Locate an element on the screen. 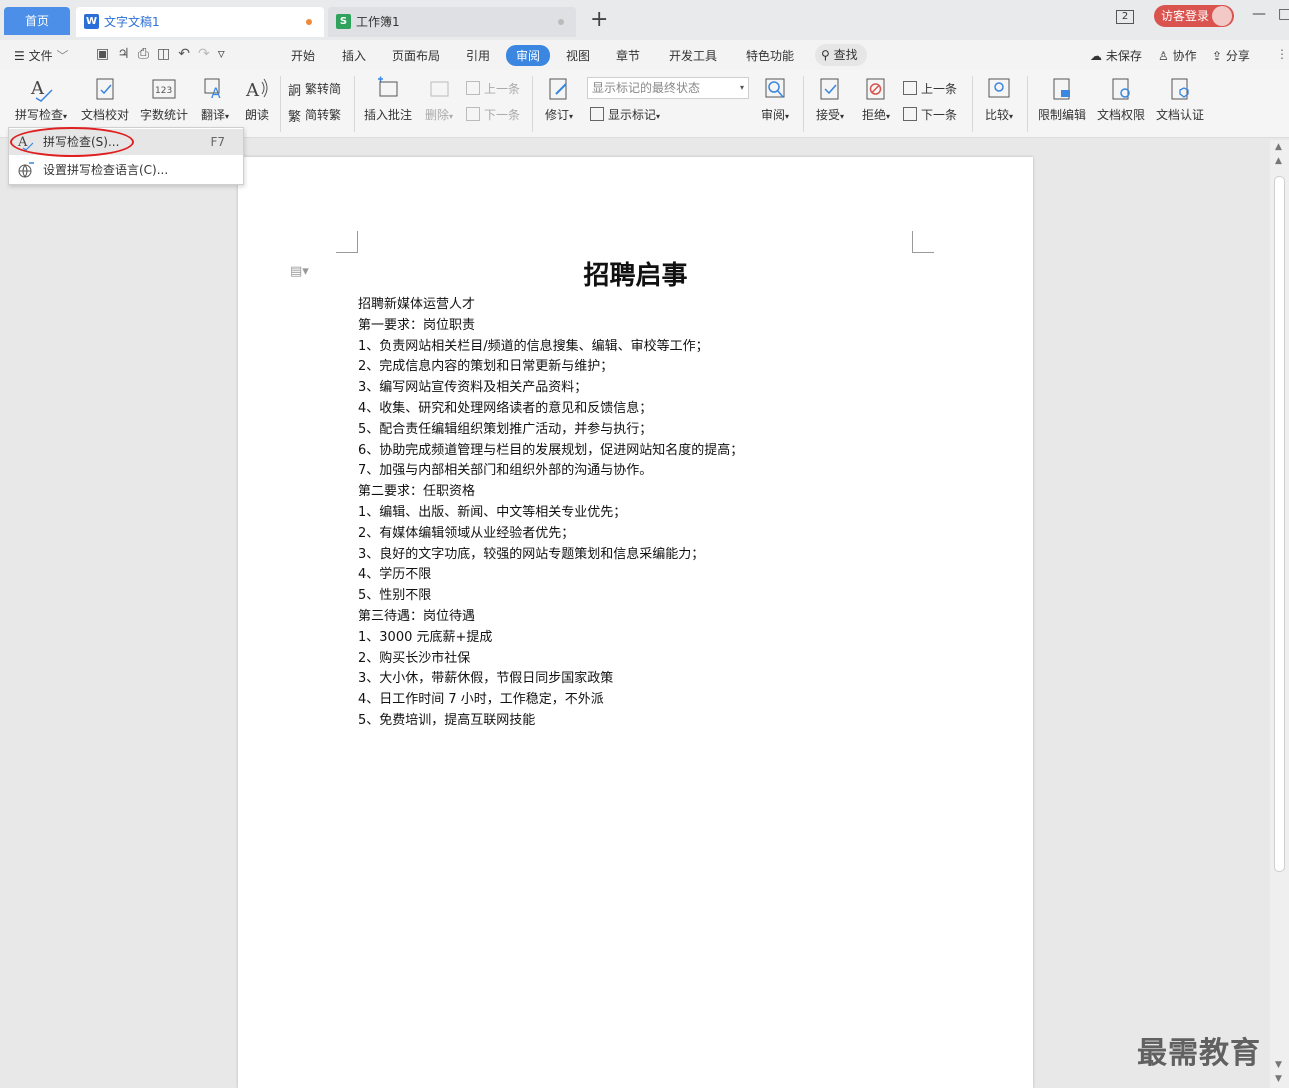 The height and width of the screenshot is (1088, 1289). document-line: 招聘新媒体运营人才 is located at coordinates (638, 305).